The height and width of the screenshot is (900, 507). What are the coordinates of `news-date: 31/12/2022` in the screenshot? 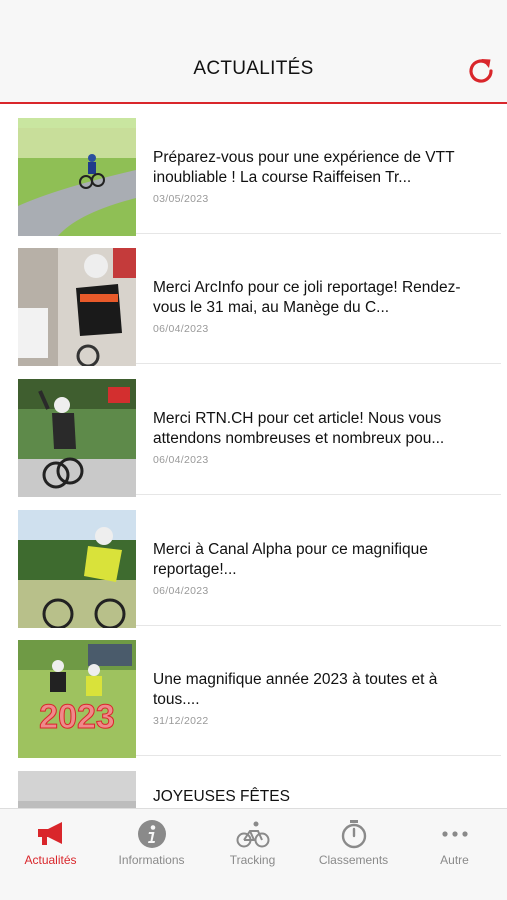 It's located at (181, 721).